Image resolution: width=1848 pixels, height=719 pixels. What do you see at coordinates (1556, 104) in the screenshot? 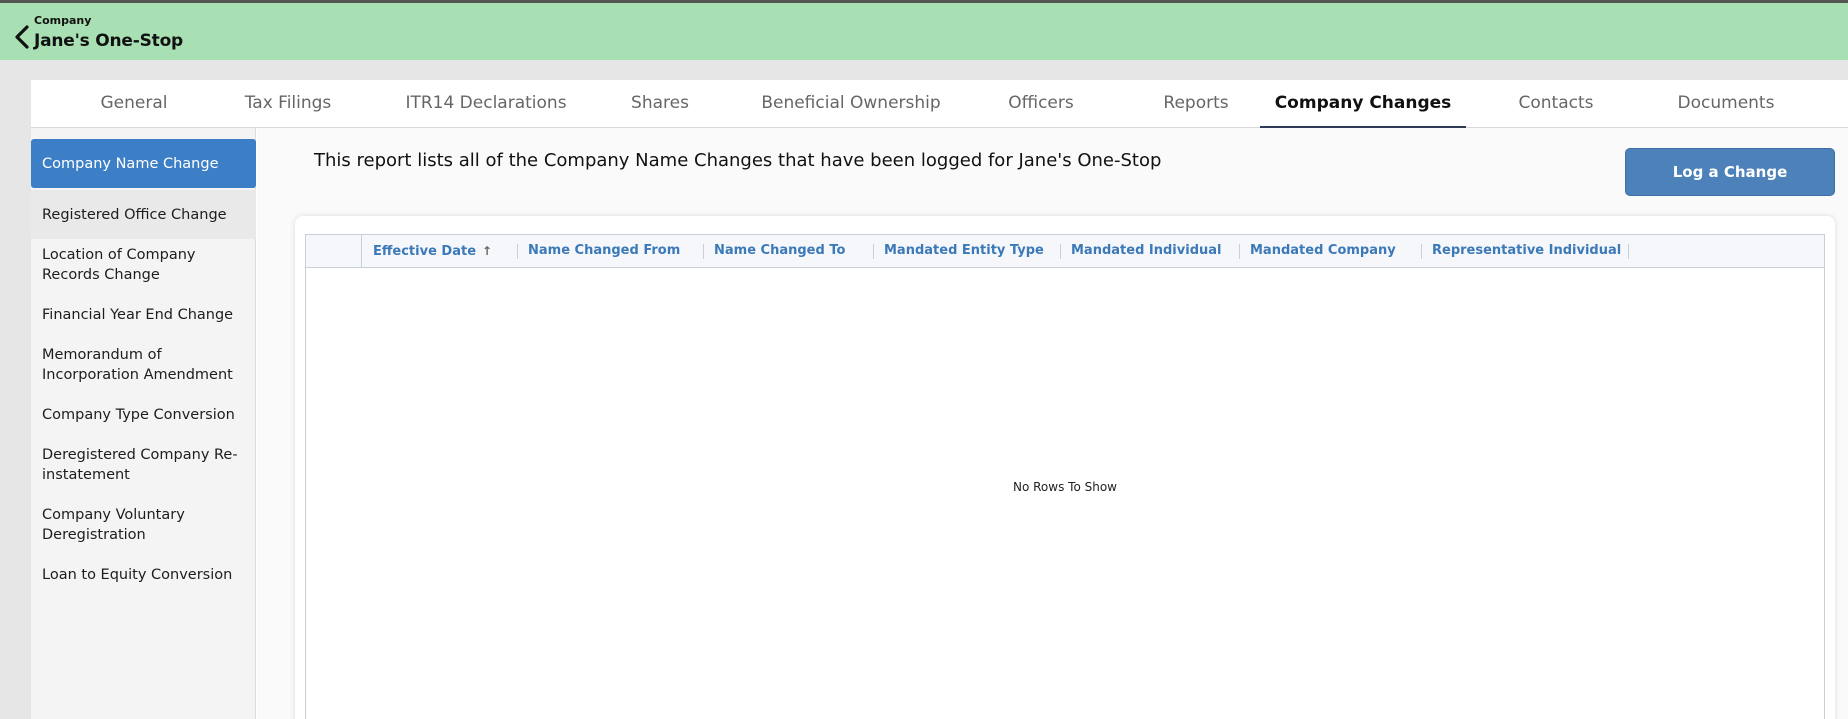
I see `tab-contacts: Contacts` at bounding box center [1556, 104].